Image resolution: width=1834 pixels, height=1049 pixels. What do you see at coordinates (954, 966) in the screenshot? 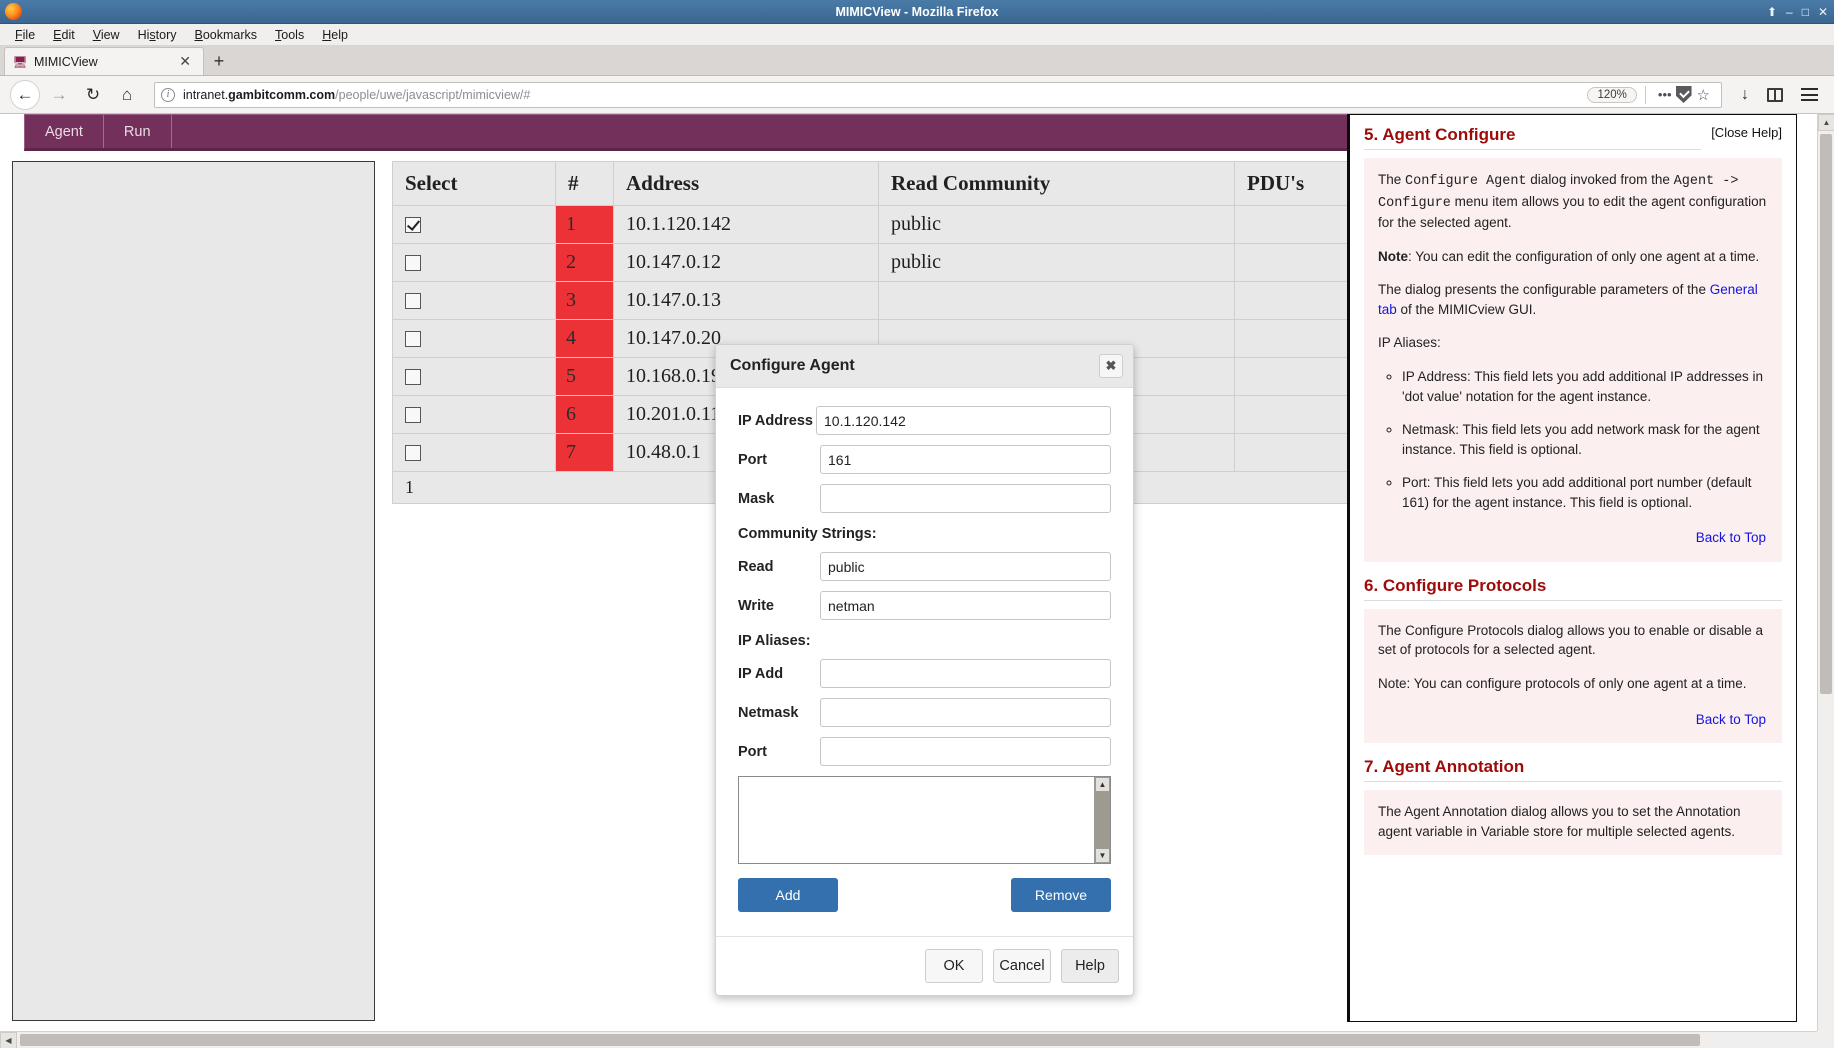
I see `ok-button: OK` at bounding box center [954, 966].